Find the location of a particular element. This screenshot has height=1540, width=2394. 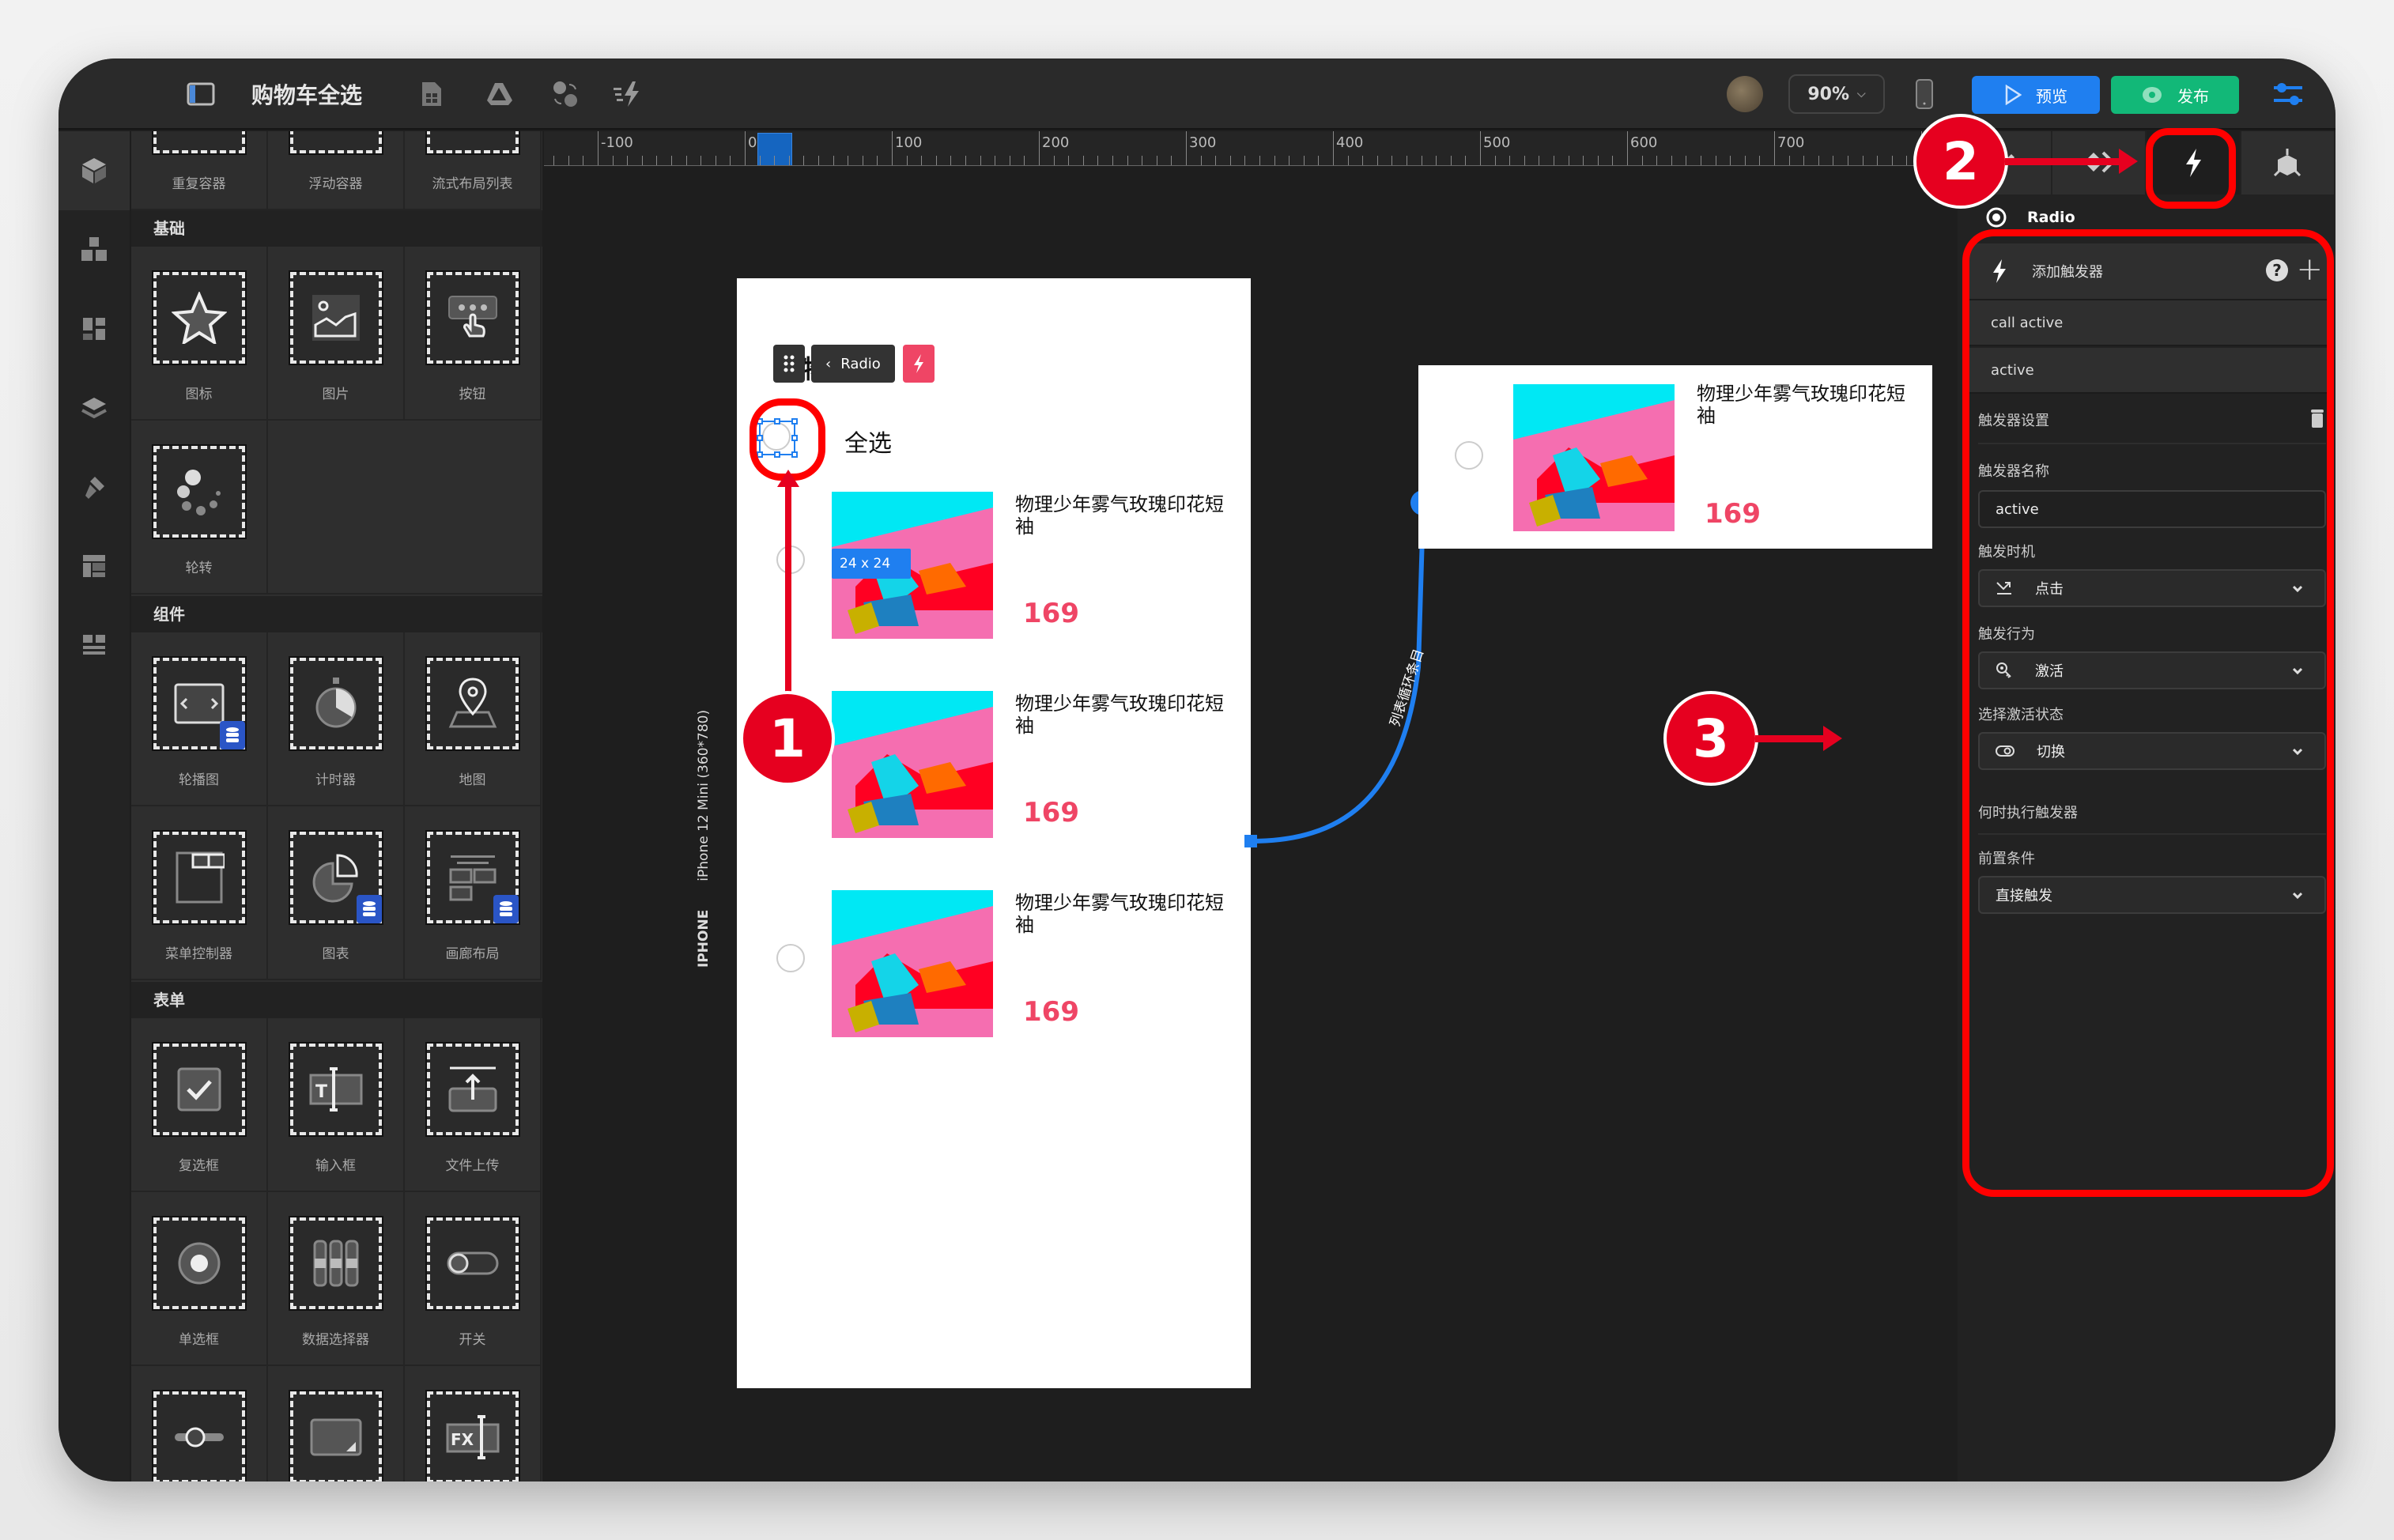

zoom-dropdown: 90% ⌵ is located at coordinates (1836, 94).